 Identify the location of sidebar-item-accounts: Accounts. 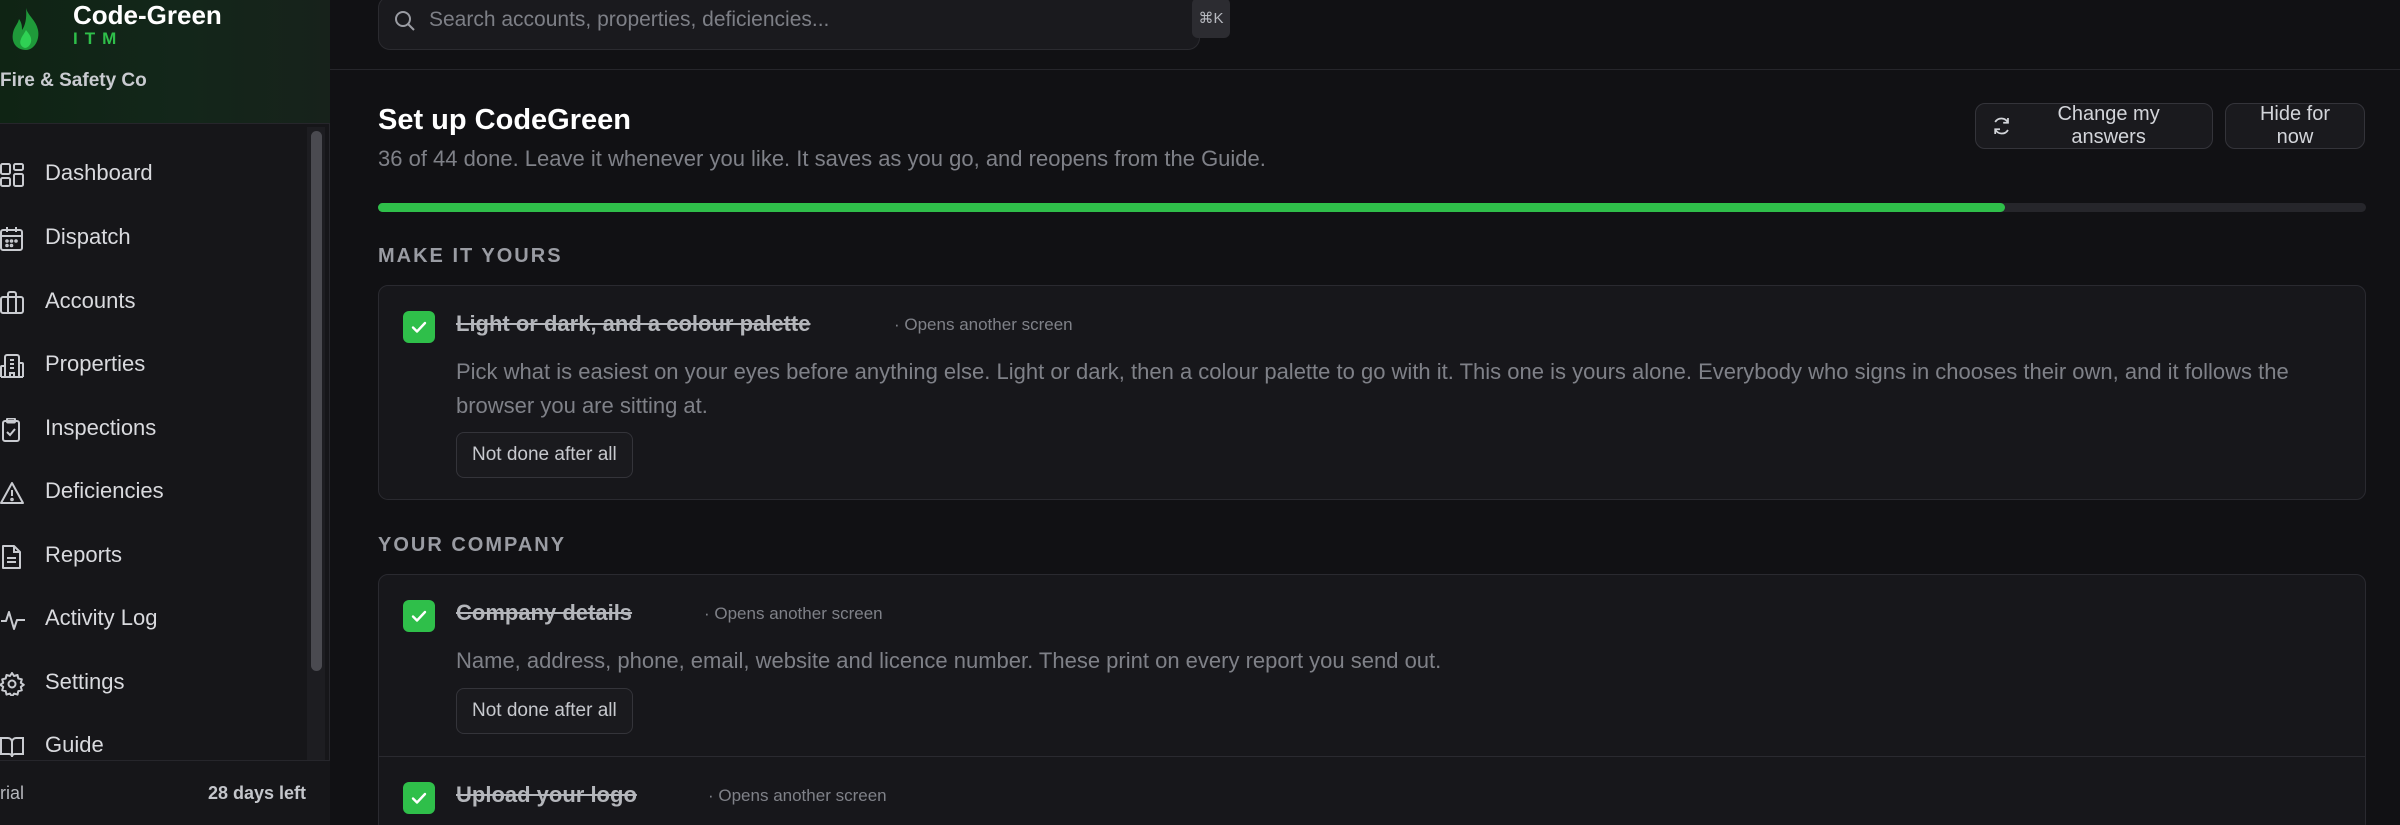
(150, 302).